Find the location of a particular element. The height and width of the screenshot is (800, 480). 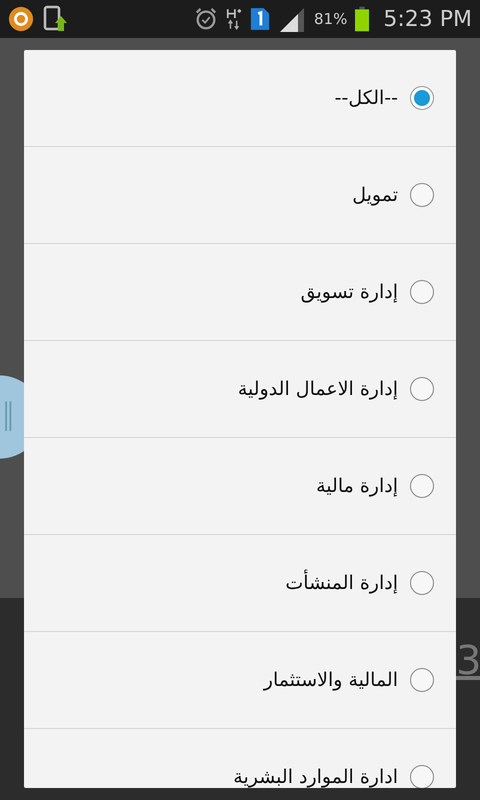

phone-upload-icon is located at coordinates (56, 19).